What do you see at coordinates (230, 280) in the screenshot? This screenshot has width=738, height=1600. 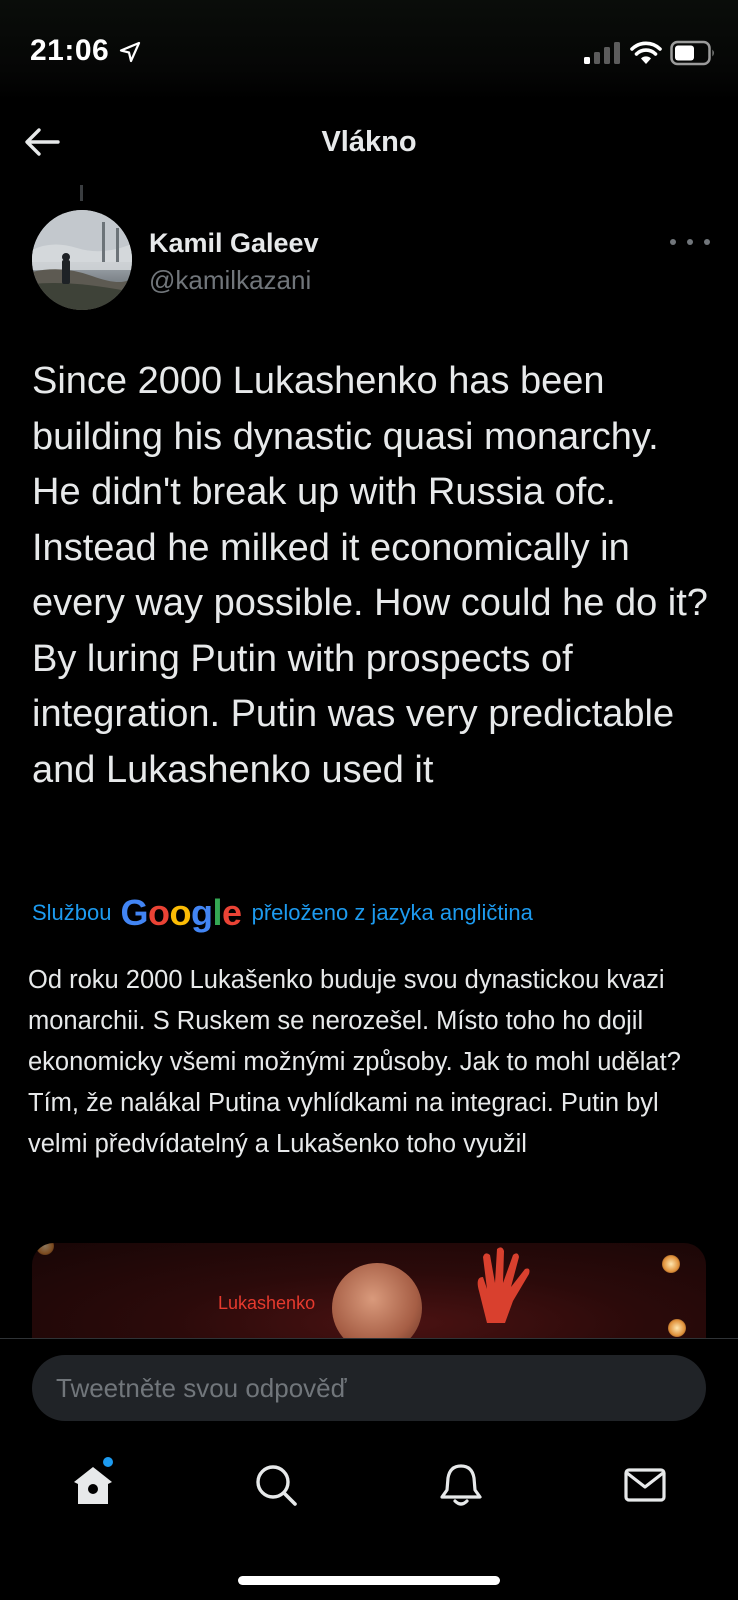 I see `author-handle: @kamilkazani` at bounding box center [230, 280].